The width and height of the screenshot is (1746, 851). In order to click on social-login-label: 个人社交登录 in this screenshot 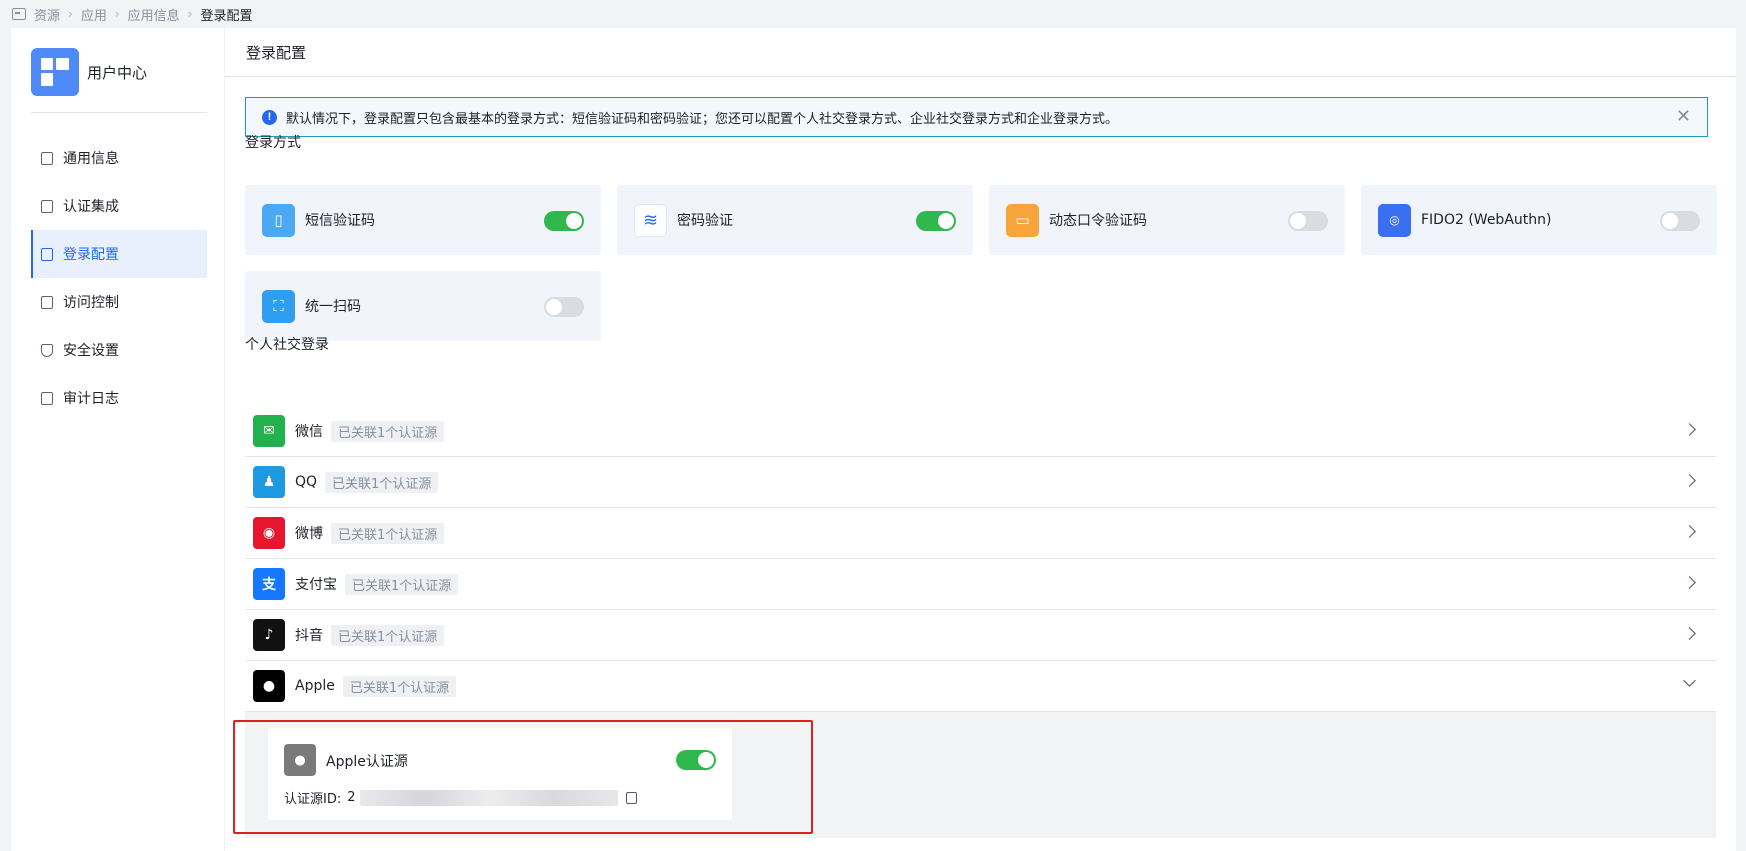, I will do `click(287, 345)`.